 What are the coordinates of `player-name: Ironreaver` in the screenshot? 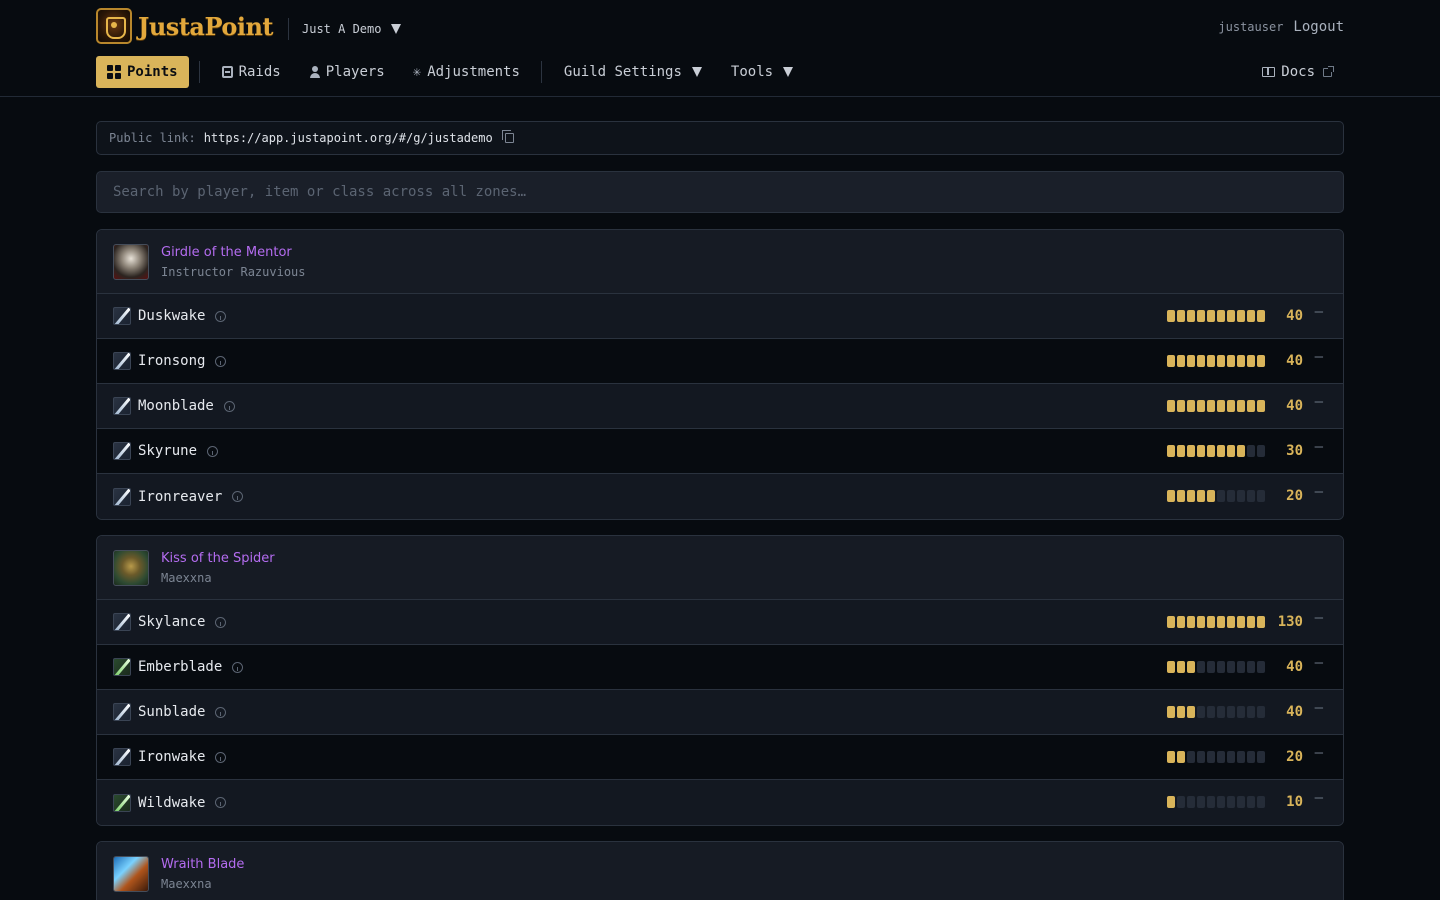 It's located at (180, 497).